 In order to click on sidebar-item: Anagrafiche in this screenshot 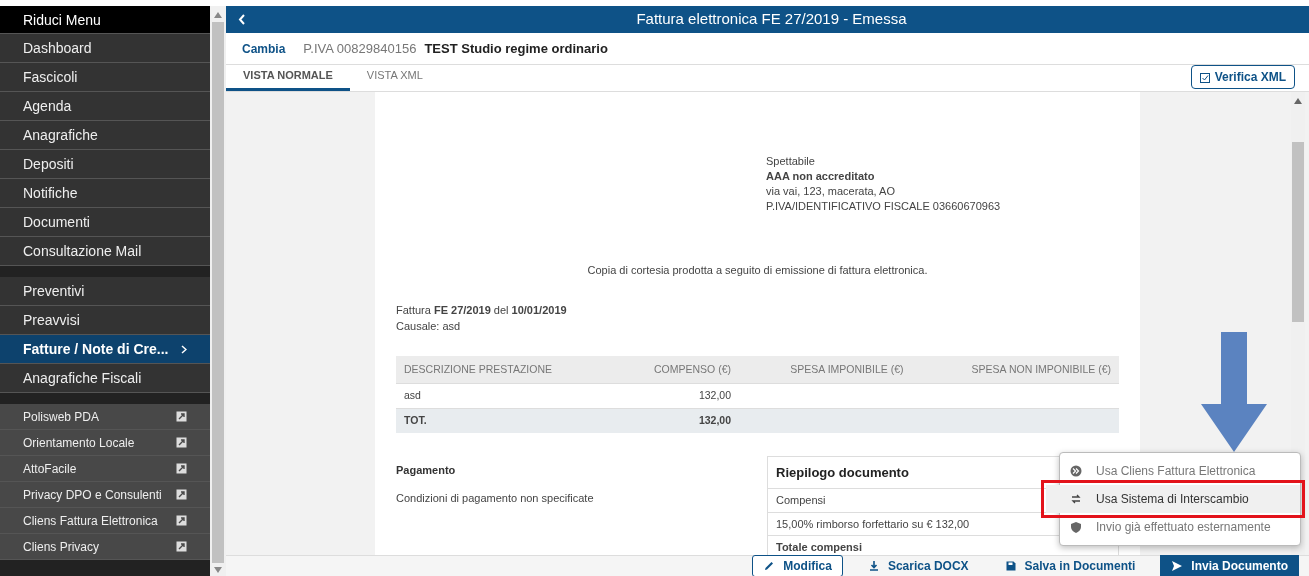, I will do `click(105, 135)`.